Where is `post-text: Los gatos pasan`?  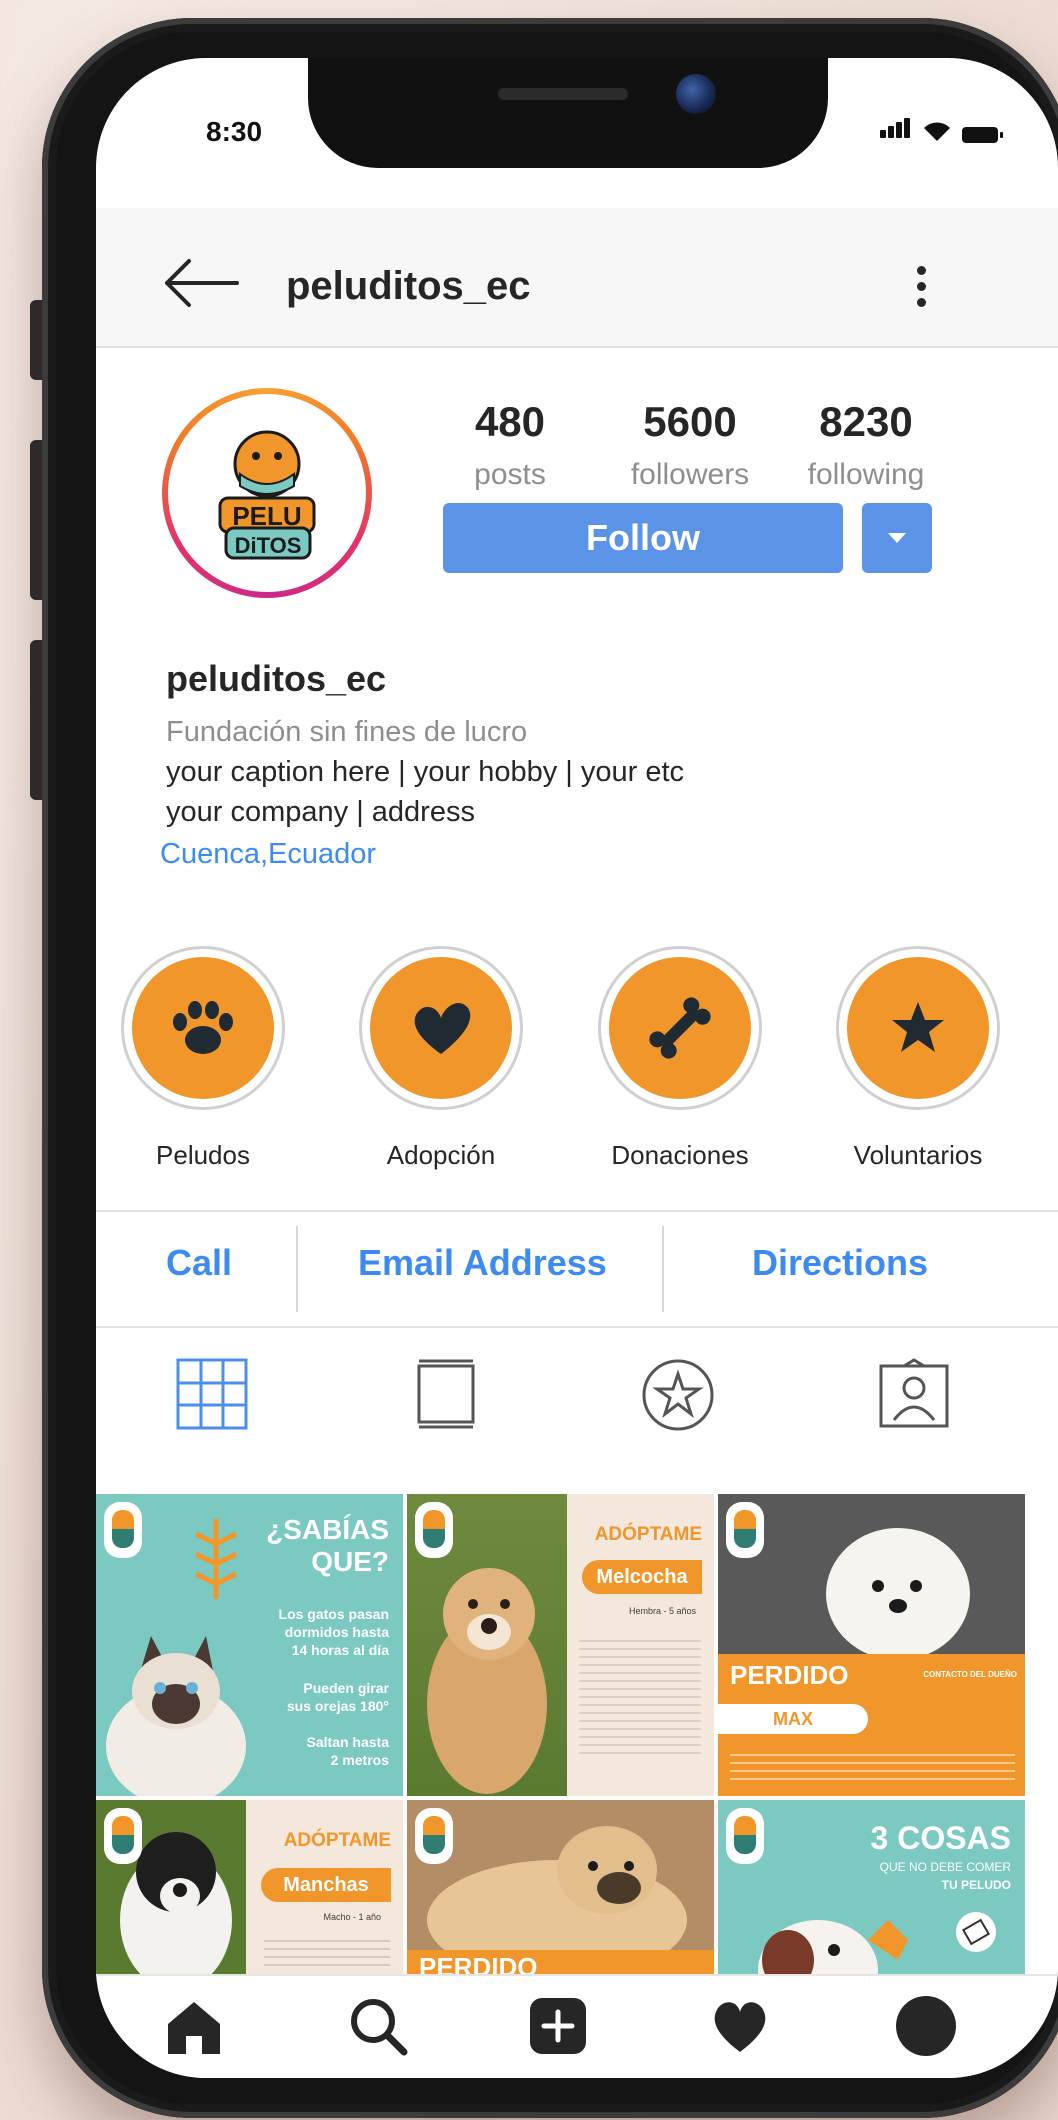
post-text: Los gatos pasan is located at coordinates (333, 1614).